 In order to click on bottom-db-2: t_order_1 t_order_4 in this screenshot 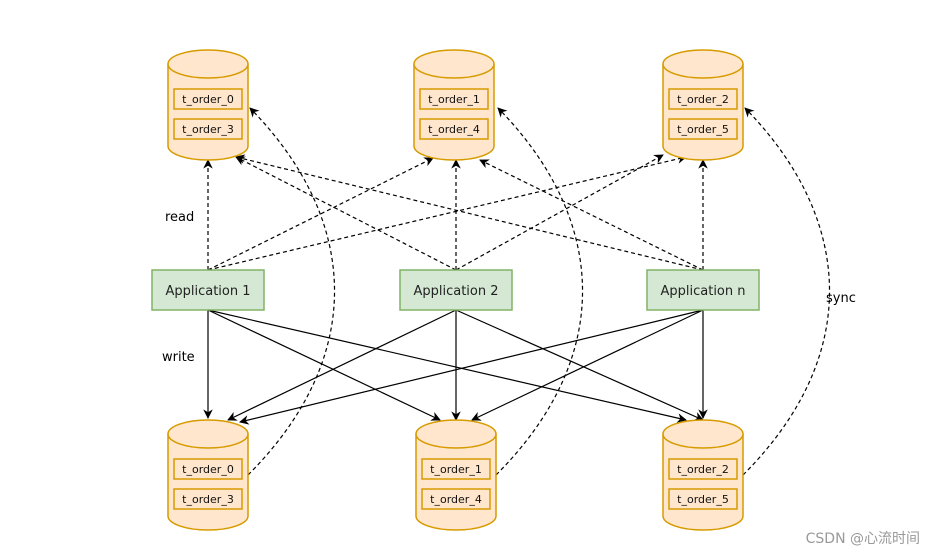, I will do `click(456, 475)`.